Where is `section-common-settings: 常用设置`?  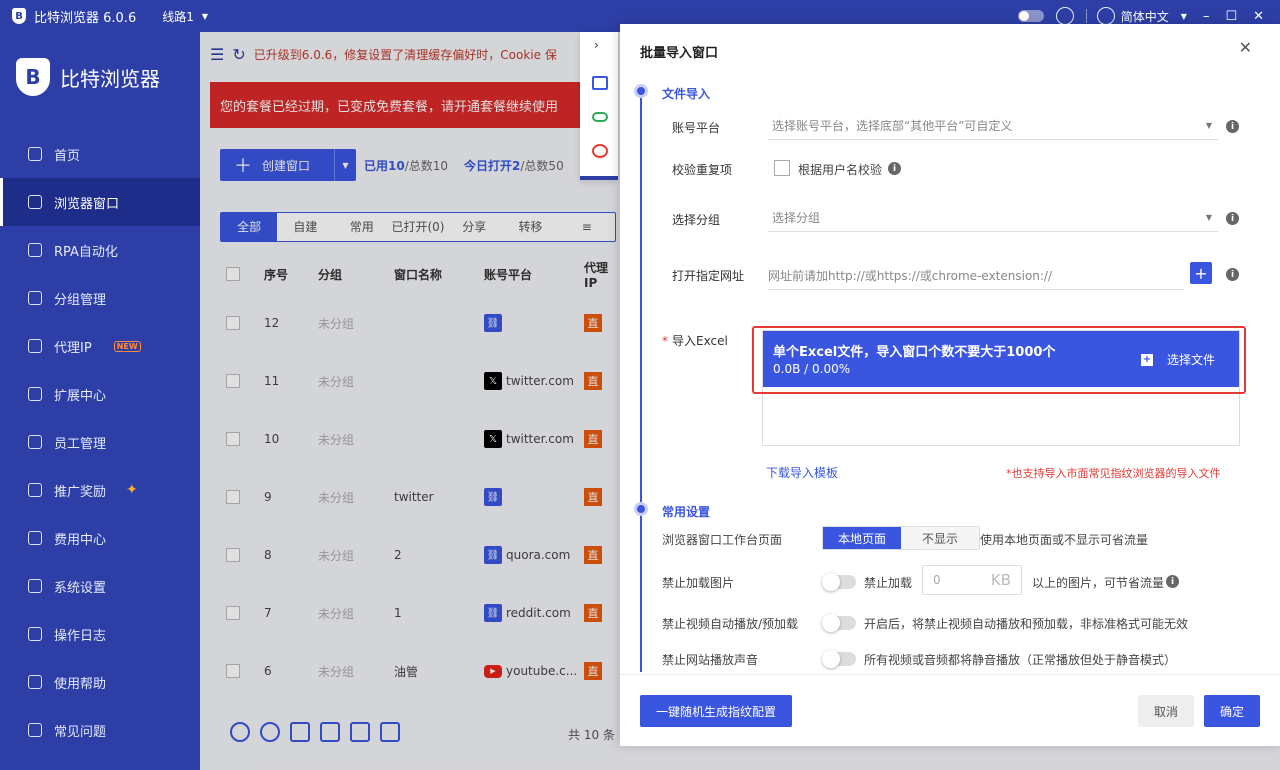
section-common-settings: 常用设置 is located at coordinates (686, 512).